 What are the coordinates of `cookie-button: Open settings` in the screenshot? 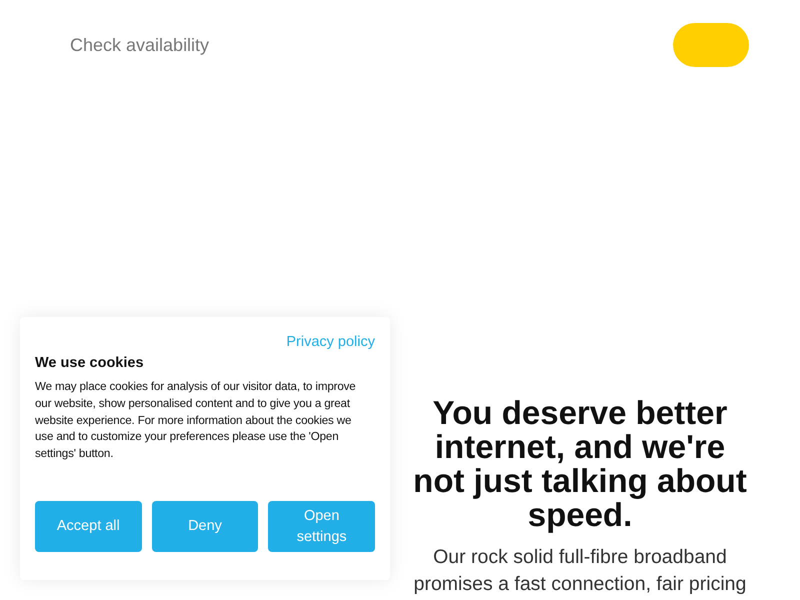 It's located at (322, 526).